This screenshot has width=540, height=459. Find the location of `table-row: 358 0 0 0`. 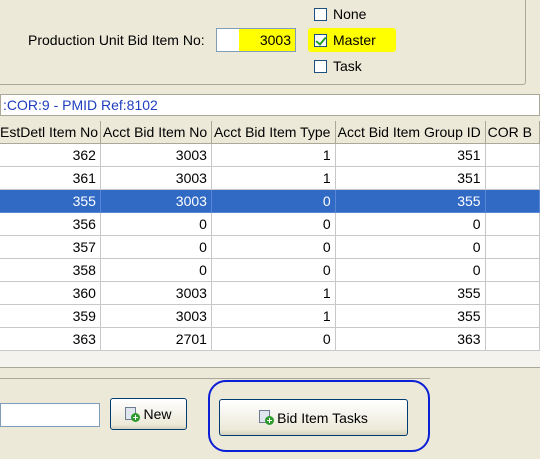

table-row: 358 0 0 0 is located at coordinates (270, 270).